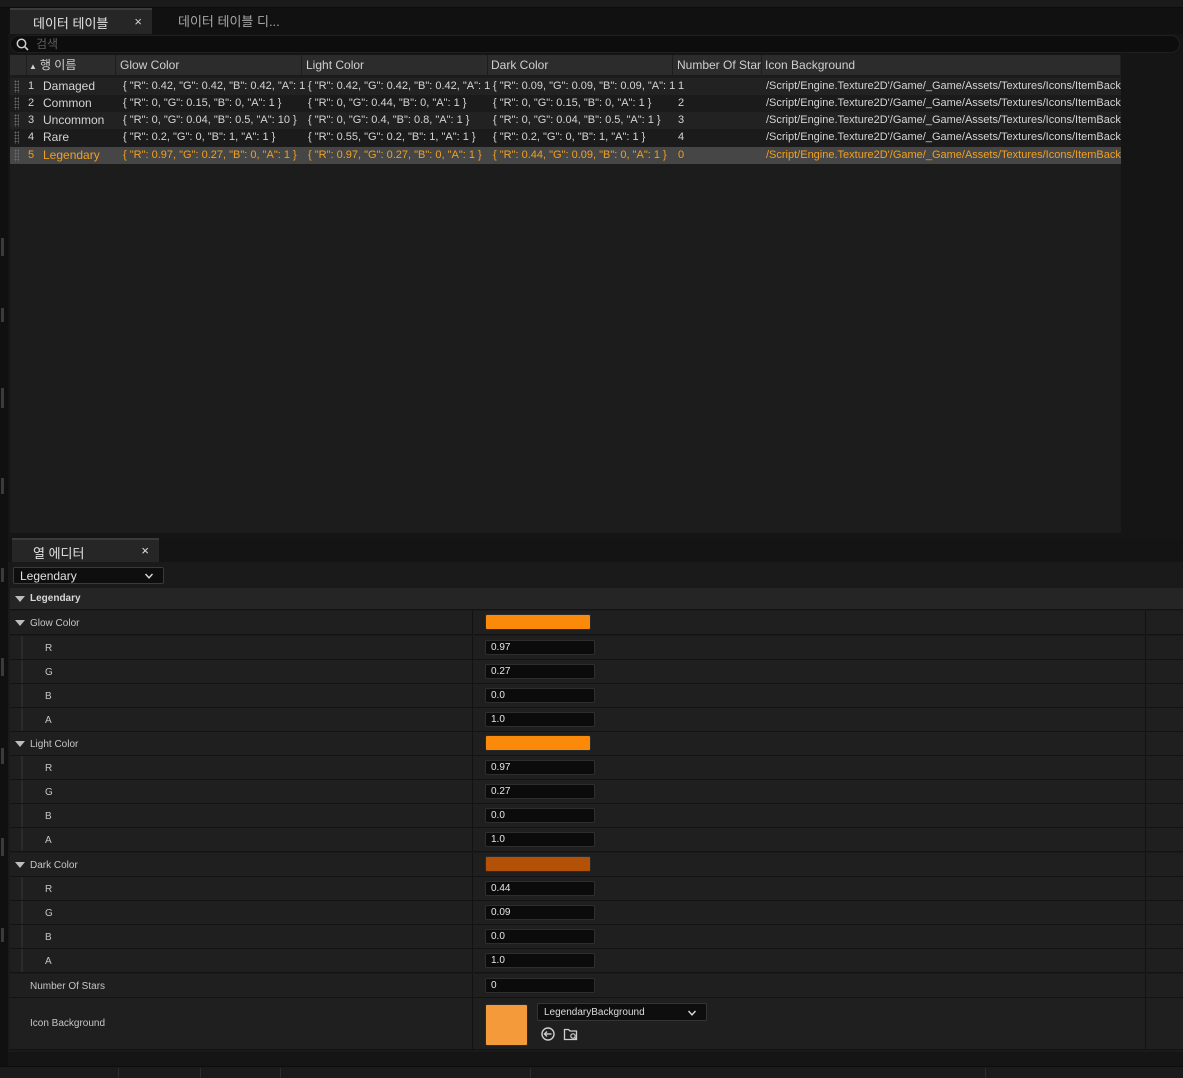  What do you see at coordinates (572, 103) in the screenshot?
I see `cell-dark-color: { "R": 0, "G": 0.15, "B": 0, "A": 1 }` at bounding box center [572, 103].